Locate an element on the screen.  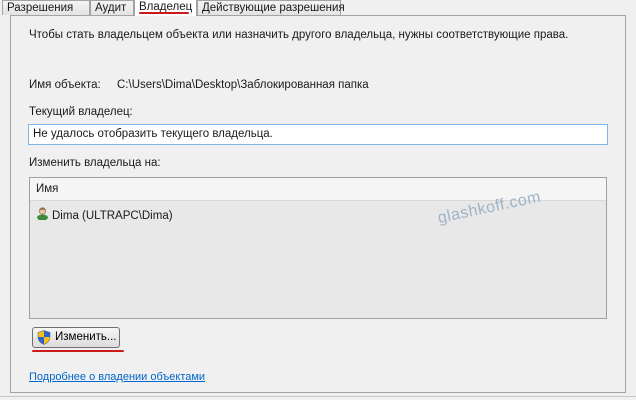
tab-label: Разрешения is located at coordinates (40, 8).